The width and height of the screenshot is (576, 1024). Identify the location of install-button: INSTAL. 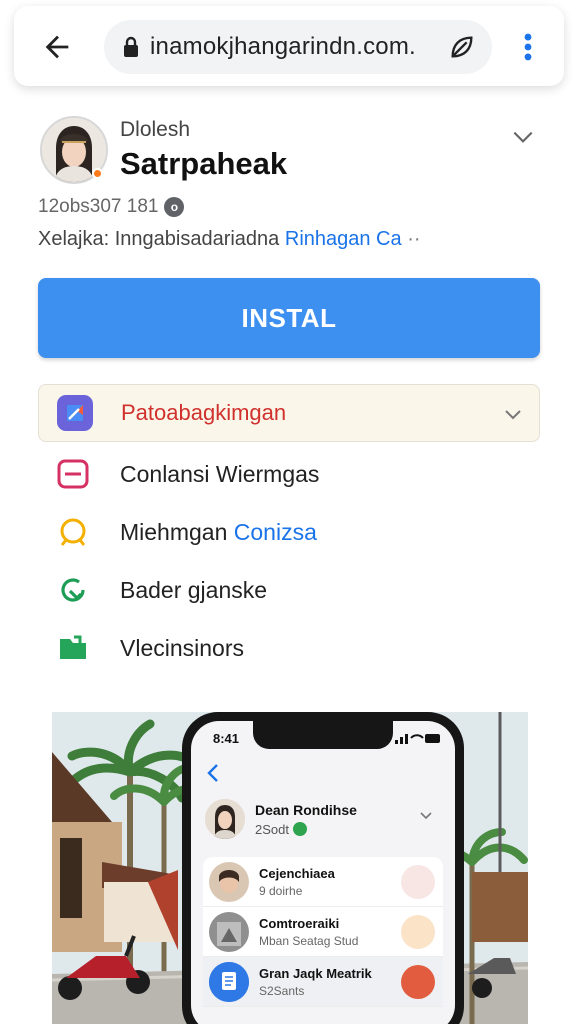
(289, 318).